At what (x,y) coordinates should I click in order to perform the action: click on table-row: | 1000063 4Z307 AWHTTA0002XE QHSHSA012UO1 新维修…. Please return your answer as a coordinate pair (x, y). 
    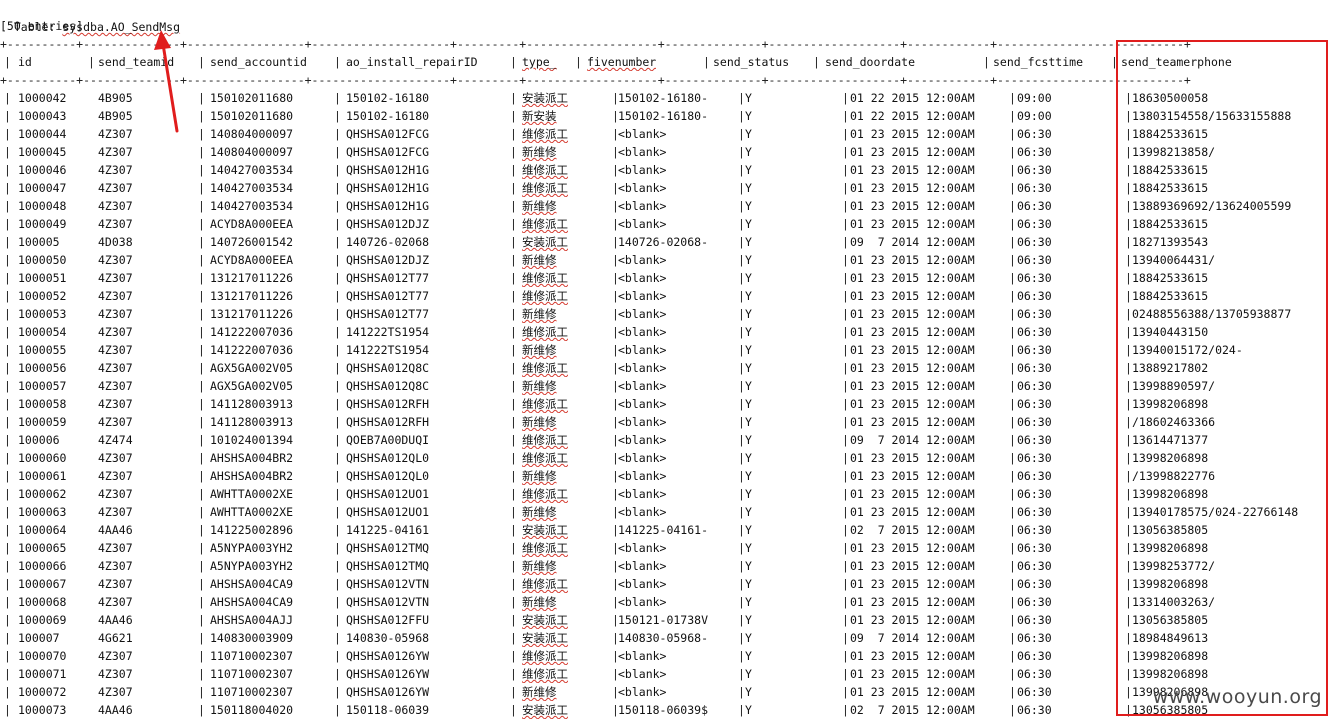
    Looking at the image, I should click on (667, 512).